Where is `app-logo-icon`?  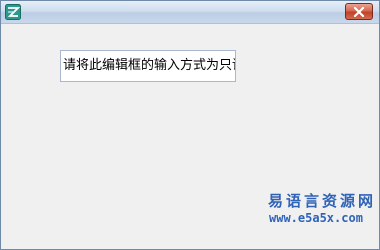 app-logo-icon is located at coordinates (13, 12).